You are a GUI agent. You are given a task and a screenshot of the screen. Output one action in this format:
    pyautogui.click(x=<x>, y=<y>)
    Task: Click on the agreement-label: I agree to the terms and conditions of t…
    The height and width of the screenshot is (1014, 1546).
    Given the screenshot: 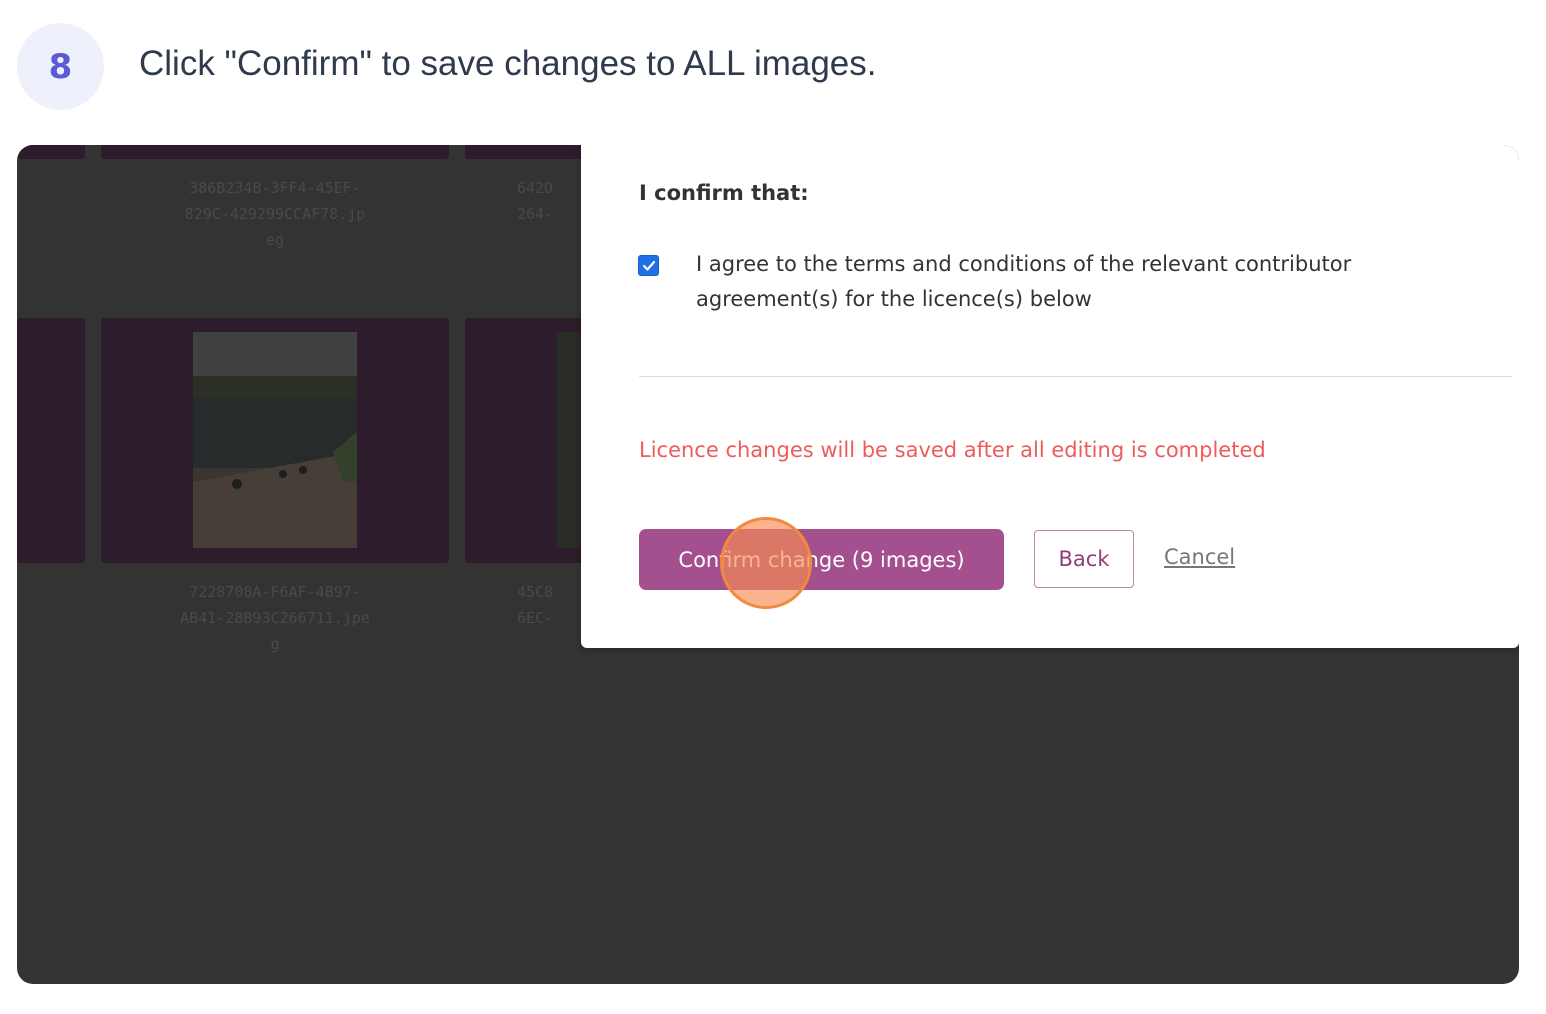 What is the action you would take?
    pyautogui.click(x=1024, y=281)
    